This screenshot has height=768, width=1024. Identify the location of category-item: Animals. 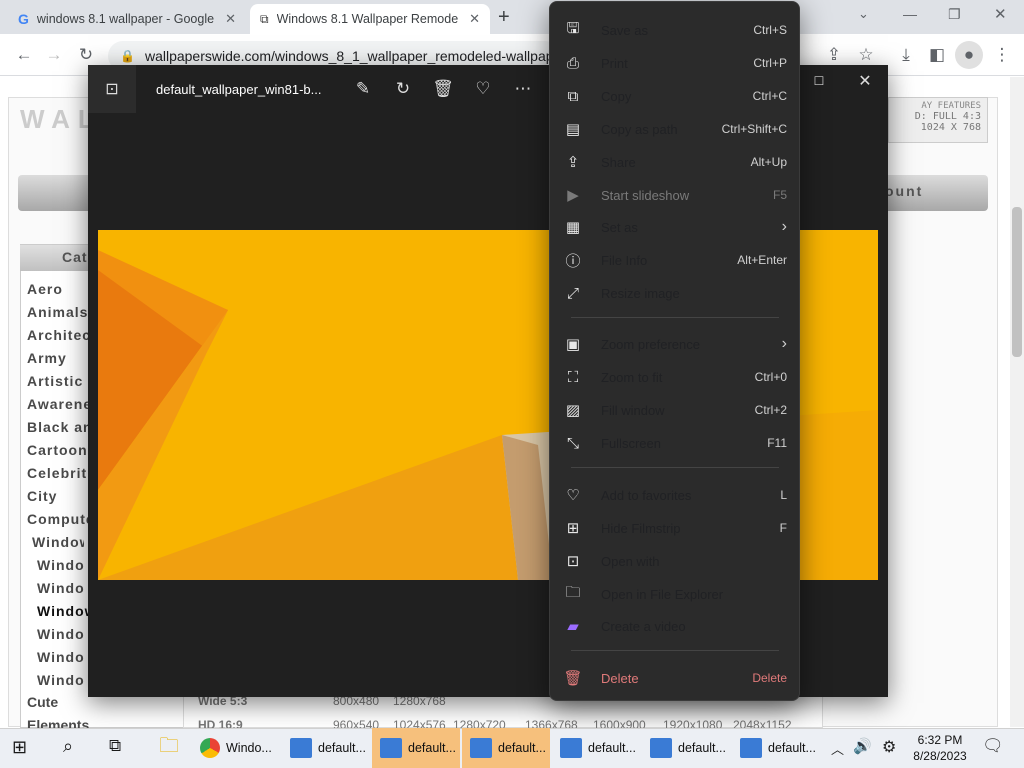
(59, 312).